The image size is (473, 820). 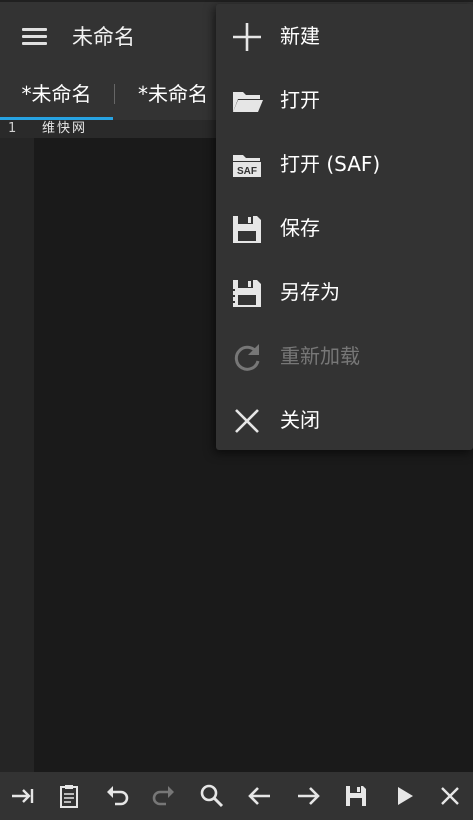 What do you see at coordinates (300, 420) in the screenshot?
I see `menu-item-label: 关闭` at bounding box center [300, 420].